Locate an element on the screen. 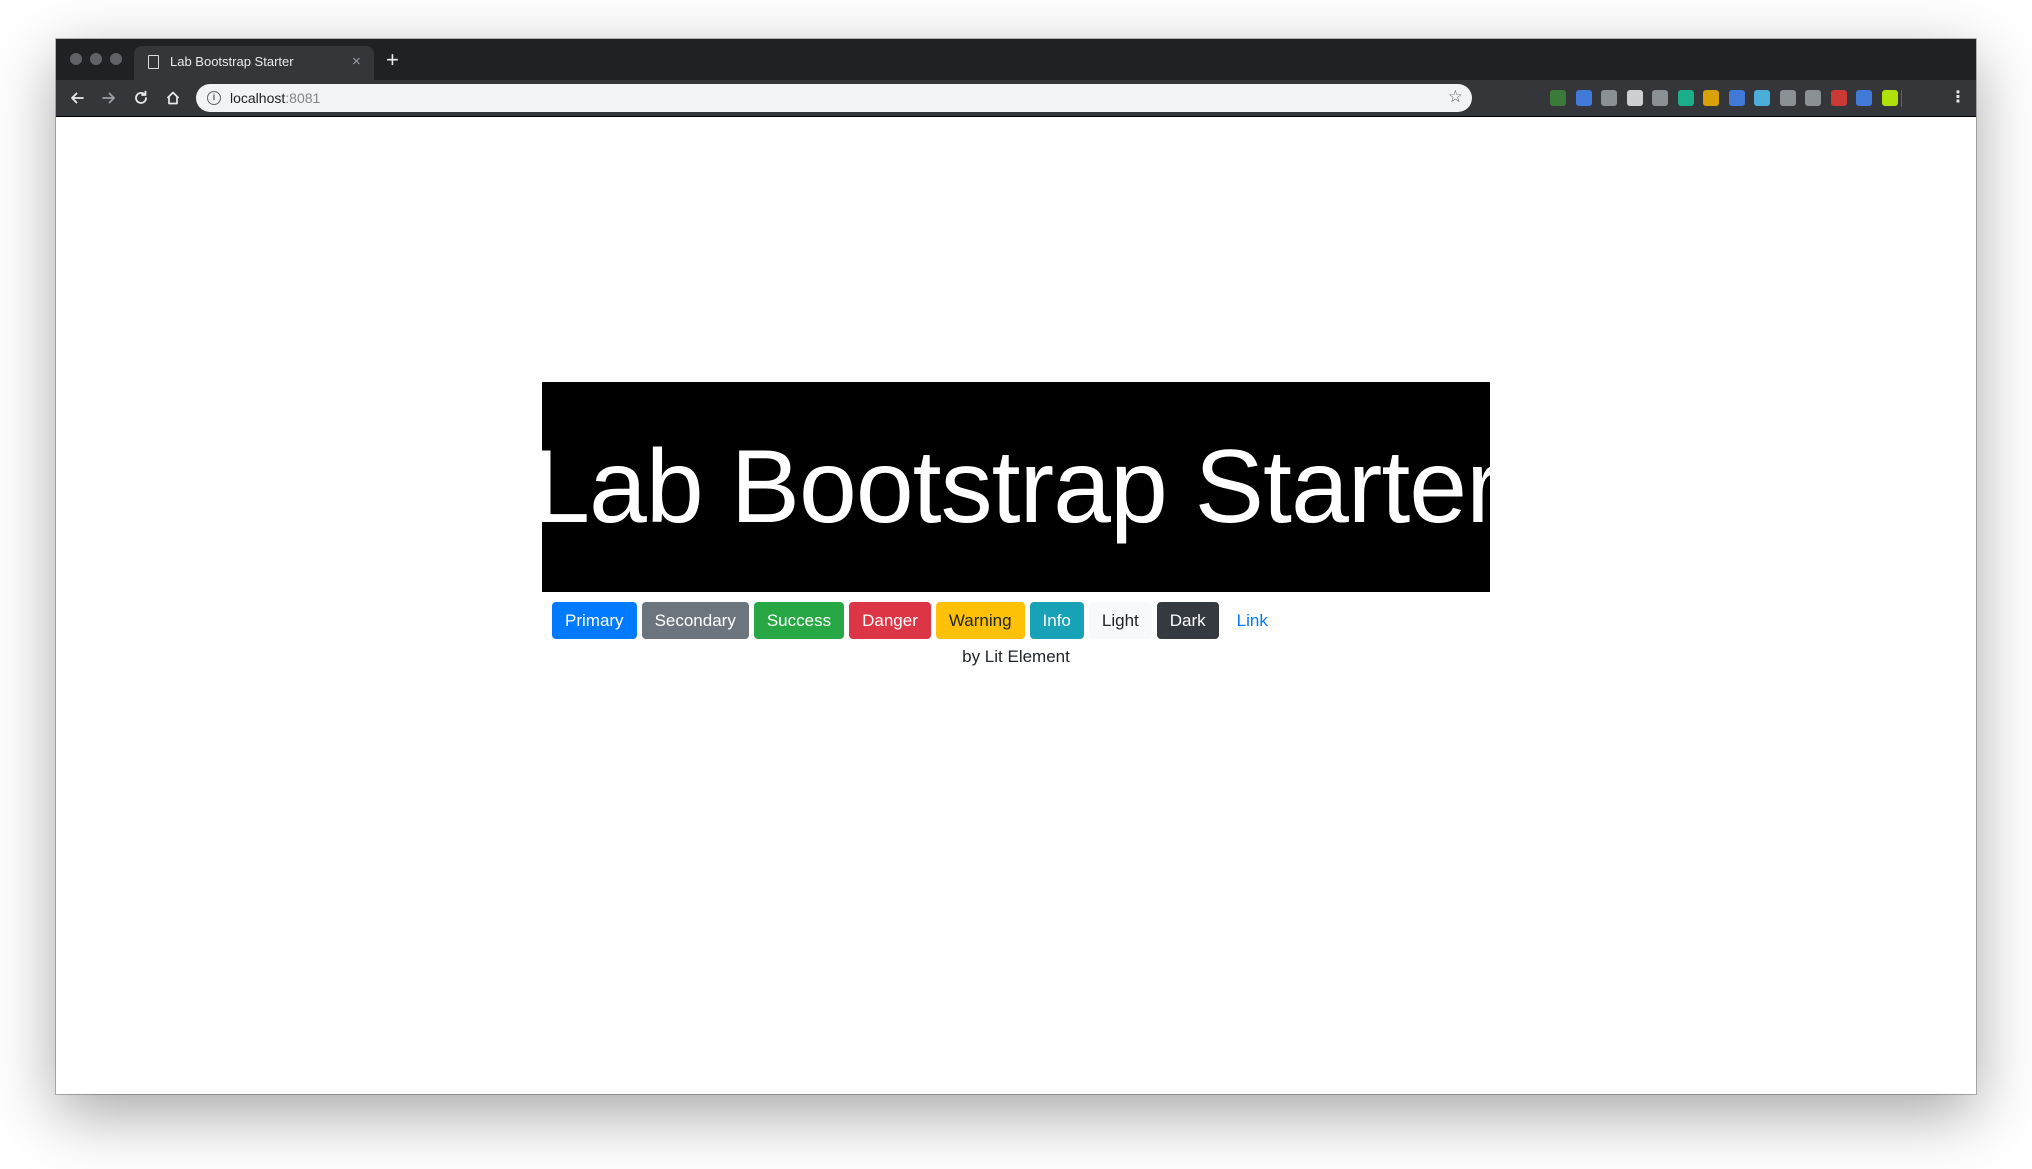  browser-menu-icon: ⋮ is located at coordinates (1958, 98).